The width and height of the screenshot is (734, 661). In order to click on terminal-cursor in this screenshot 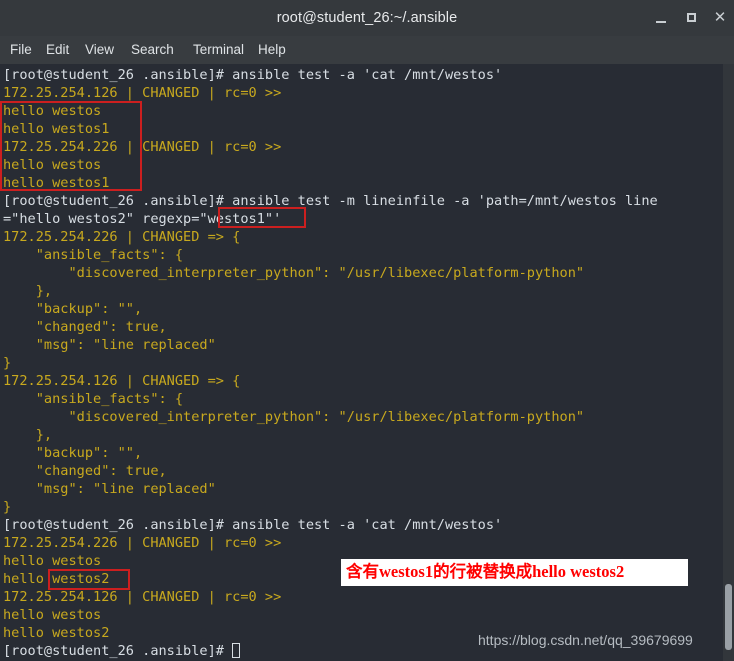, I will do `click(236, 650)`.